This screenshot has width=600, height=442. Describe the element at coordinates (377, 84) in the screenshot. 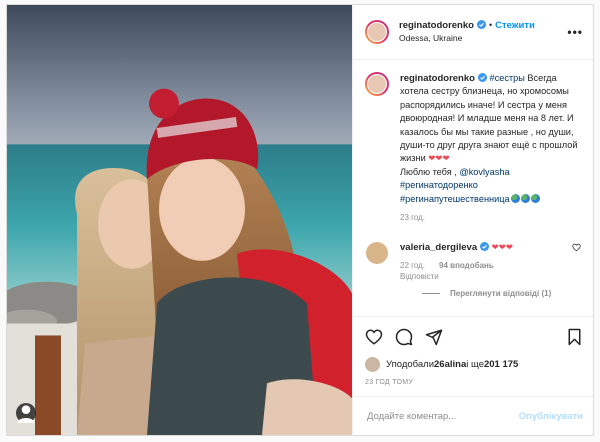

I see `caption-author-avatar` at that location.